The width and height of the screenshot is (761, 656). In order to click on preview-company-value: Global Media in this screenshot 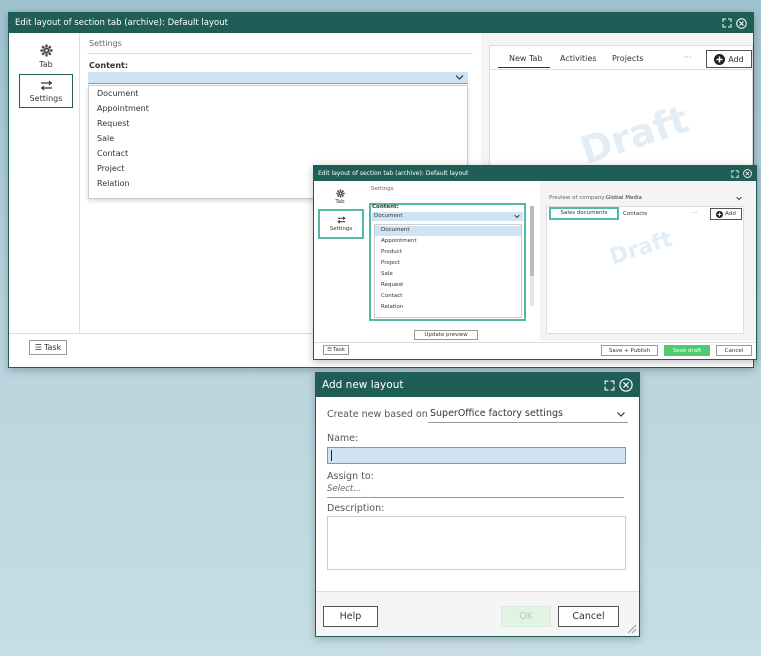, I will do `click(624, 198)`.